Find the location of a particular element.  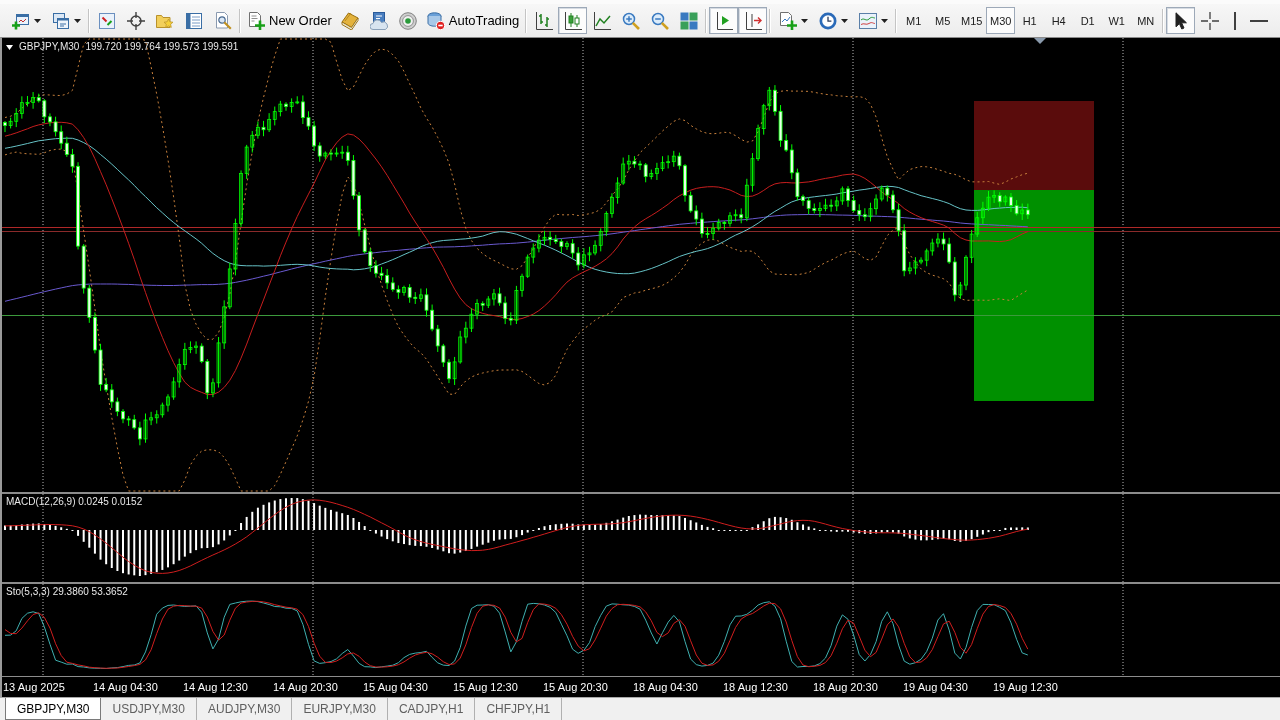

timeframe-button: M5 is located at coordinates (943, 20).